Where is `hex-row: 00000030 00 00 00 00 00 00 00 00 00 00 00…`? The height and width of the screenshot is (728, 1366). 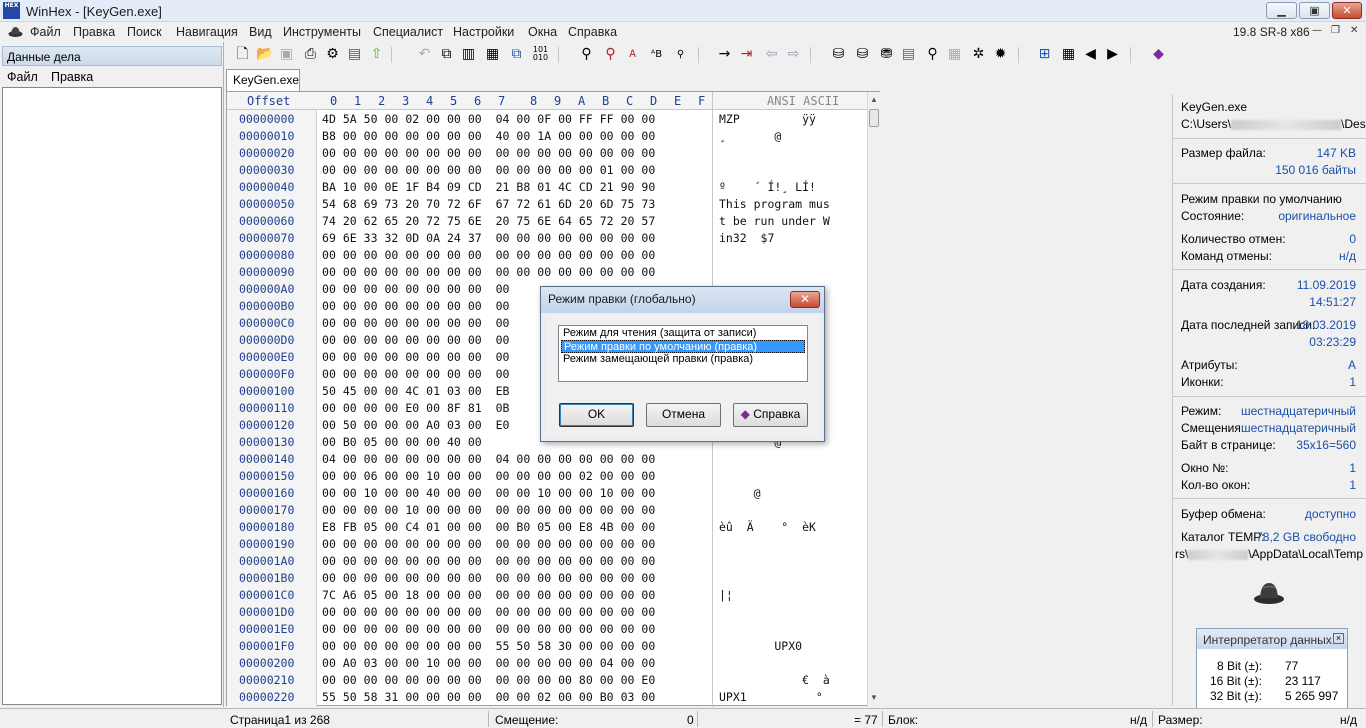
hex-row: 00000030 00 00 00 00 00 00 00 00 00 00 00… is located at coordinates (547, 169).